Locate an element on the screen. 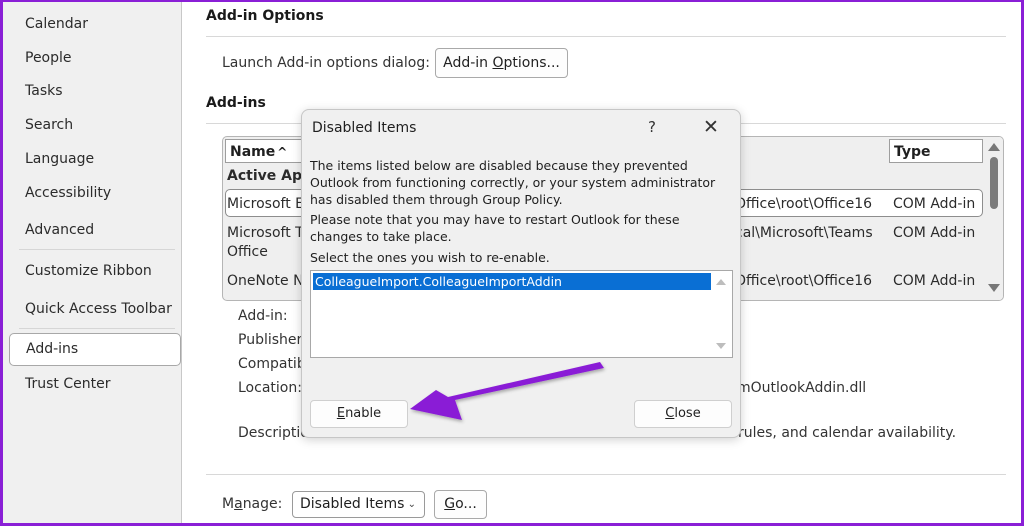  group-header-active: Active App is located at coordinates (269, 176).